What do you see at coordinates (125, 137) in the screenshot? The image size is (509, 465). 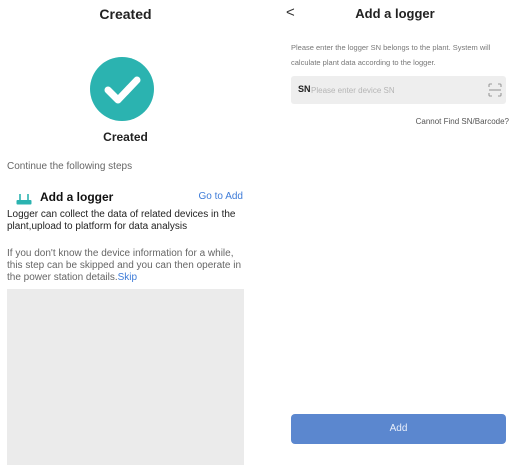 I see `status-label: Created` at bounding box center [125, 137].